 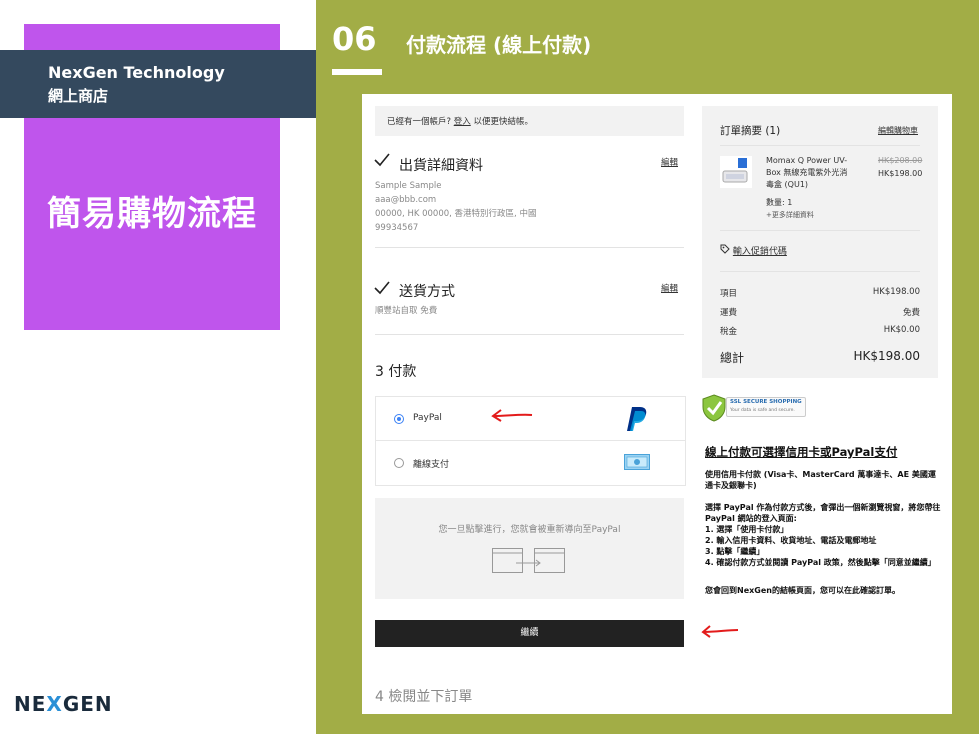 I want to click on paypal-radio, so click(x=399, y=419).